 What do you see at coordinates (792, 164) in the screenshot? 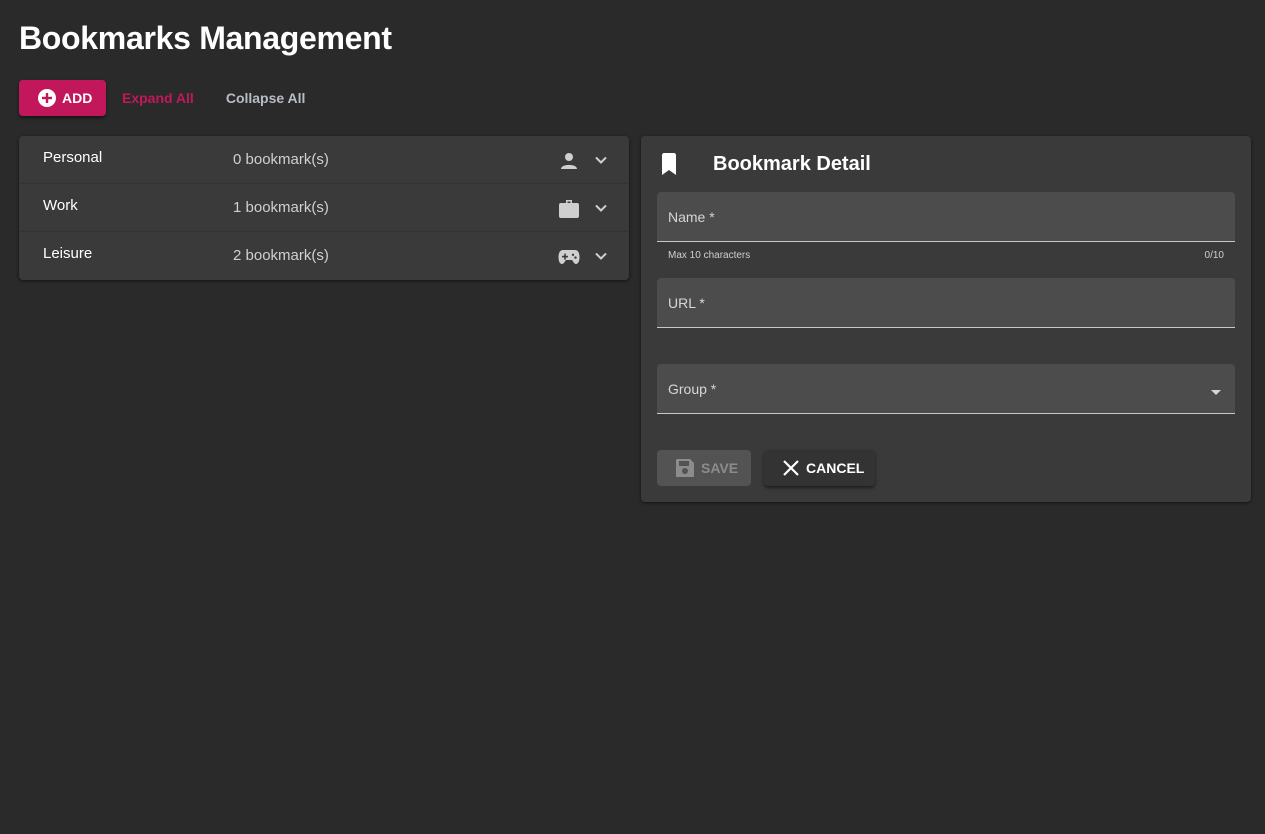
I see `detail-title: Bookmark Detail` at bounding box center [792, 164].